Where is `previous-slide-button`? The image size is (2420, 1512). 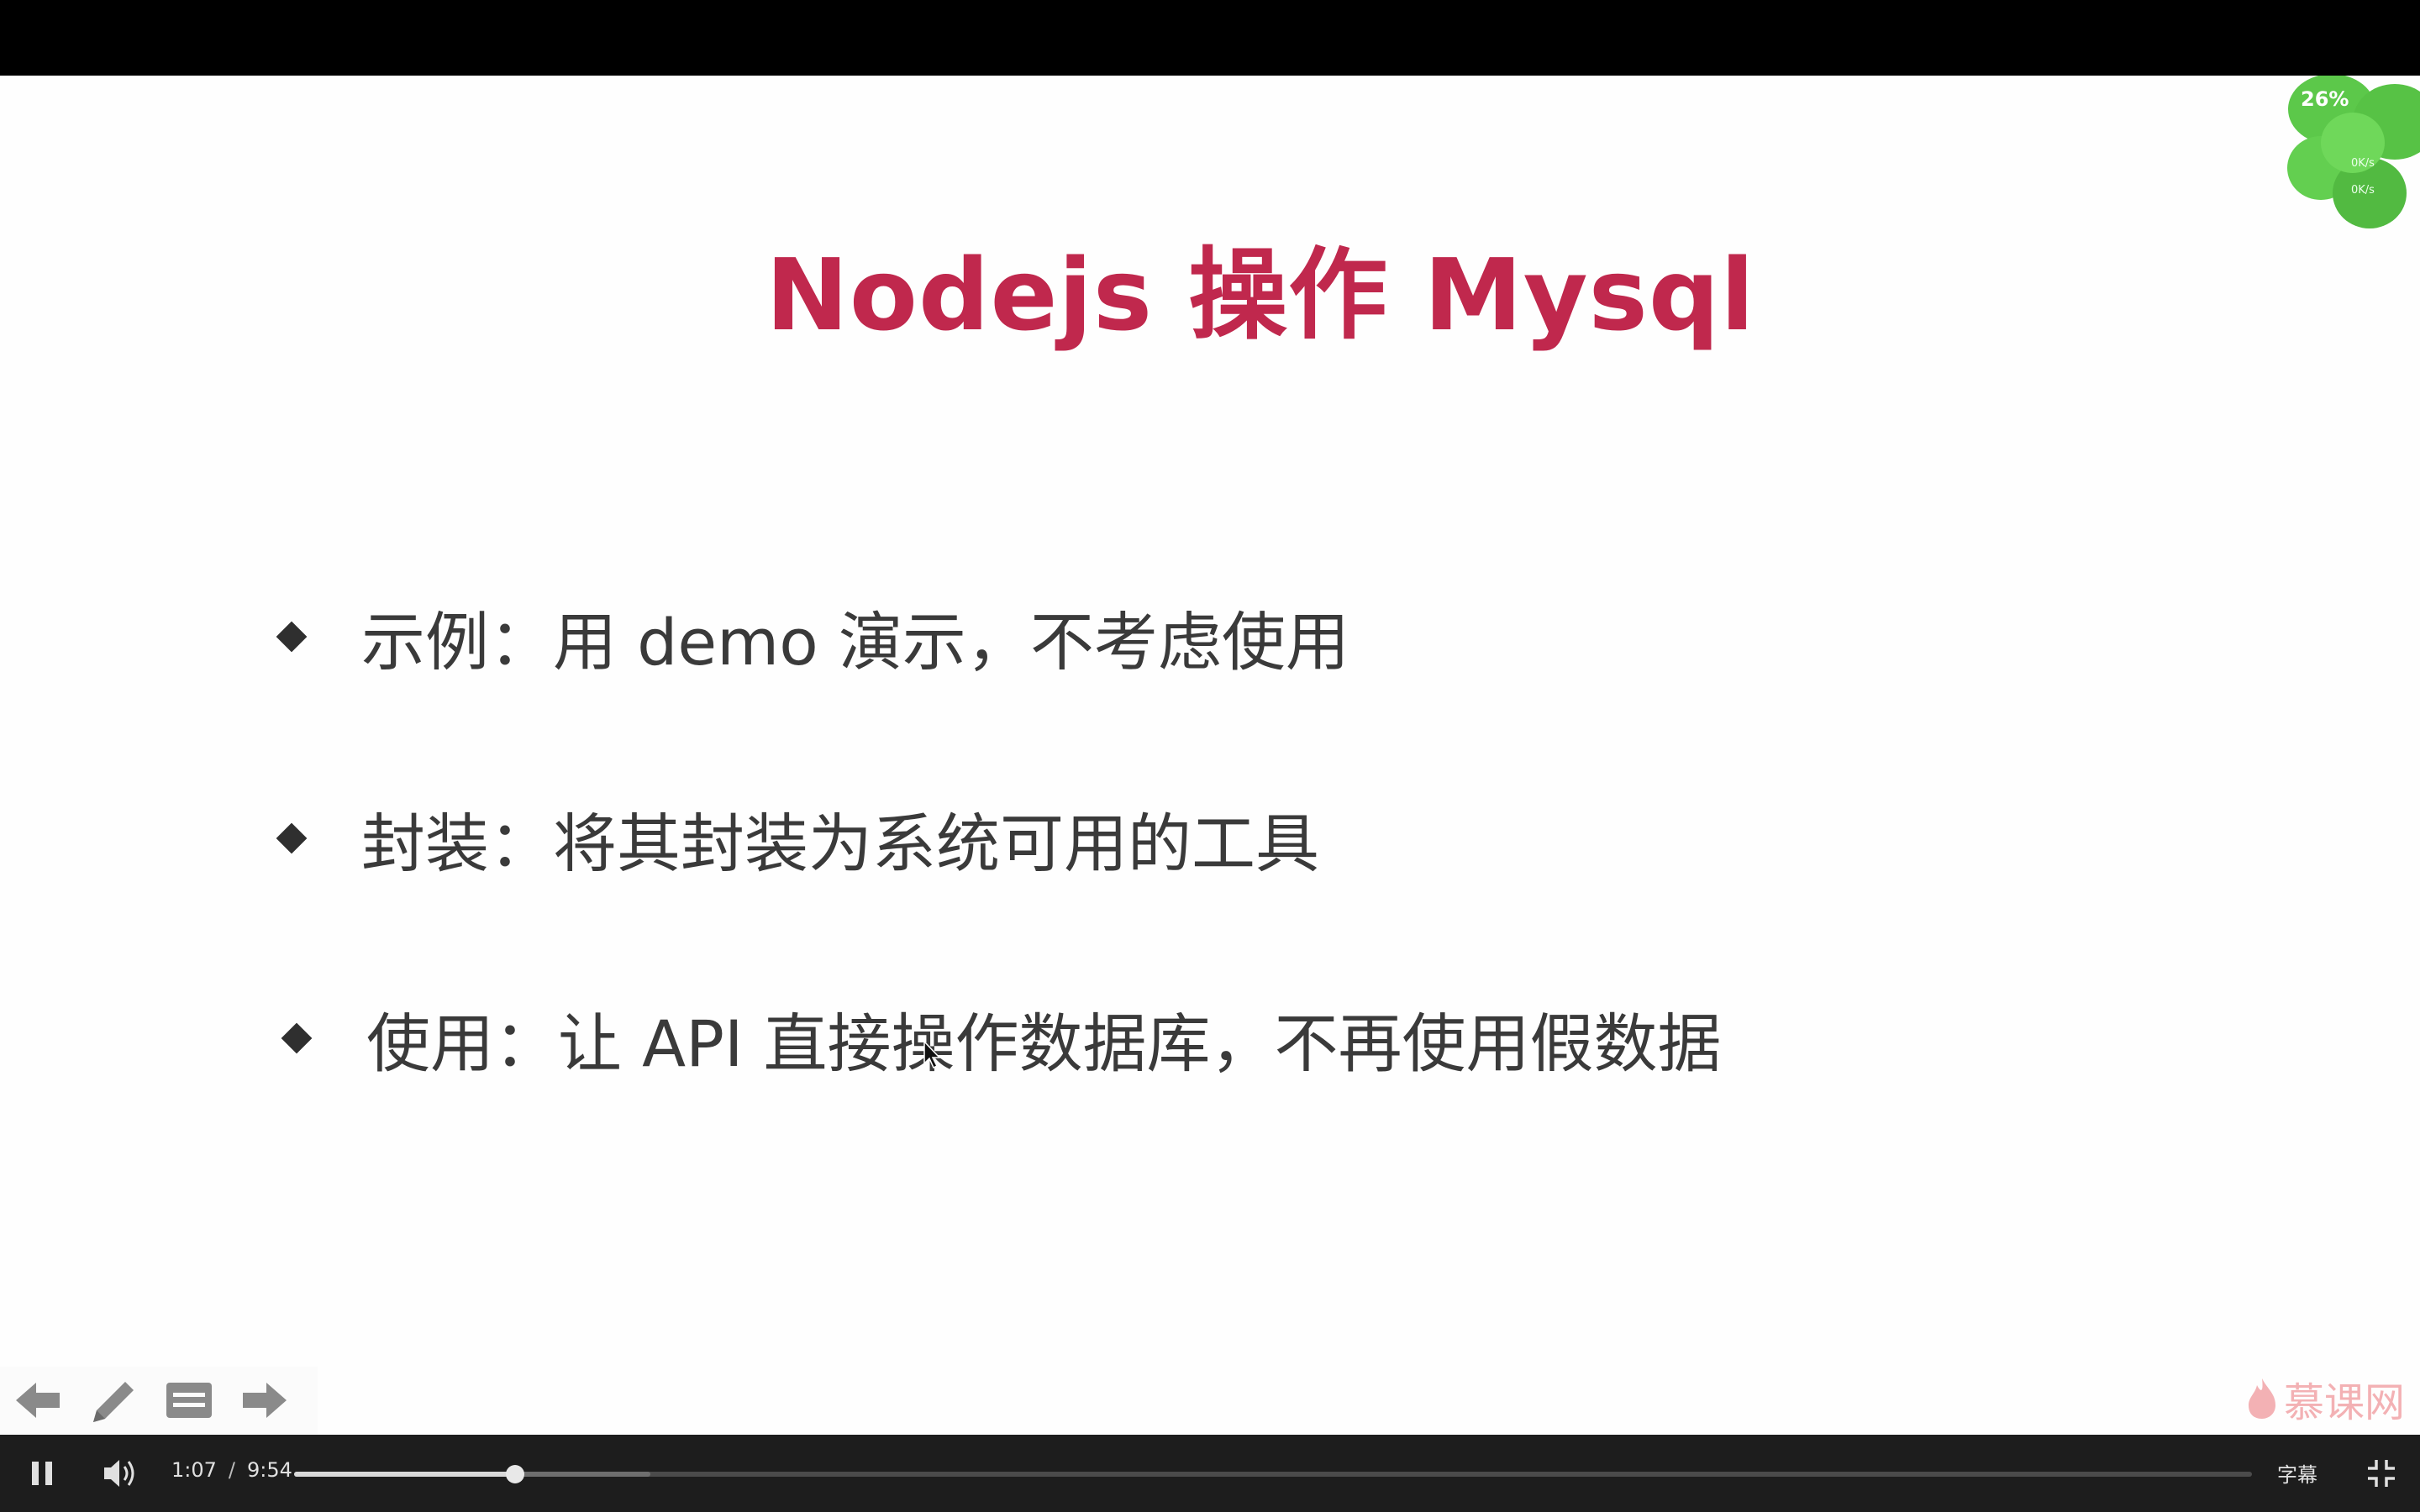
previous-slide-button is located at coordinates (38, 1400).